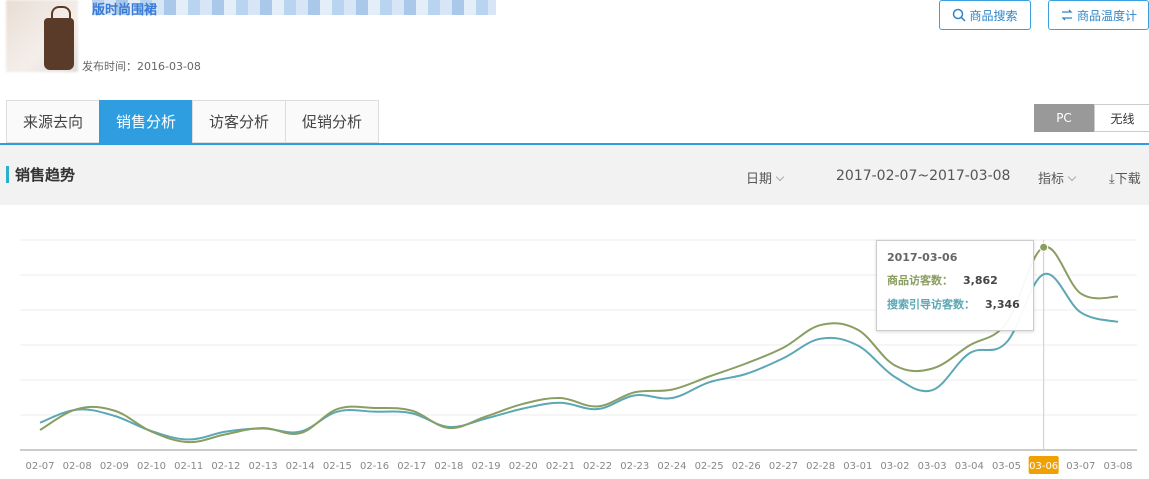  Describe the element at coordinates (448, 466) in the screenshot. I see `x-tick-label: 02-18` at that location.